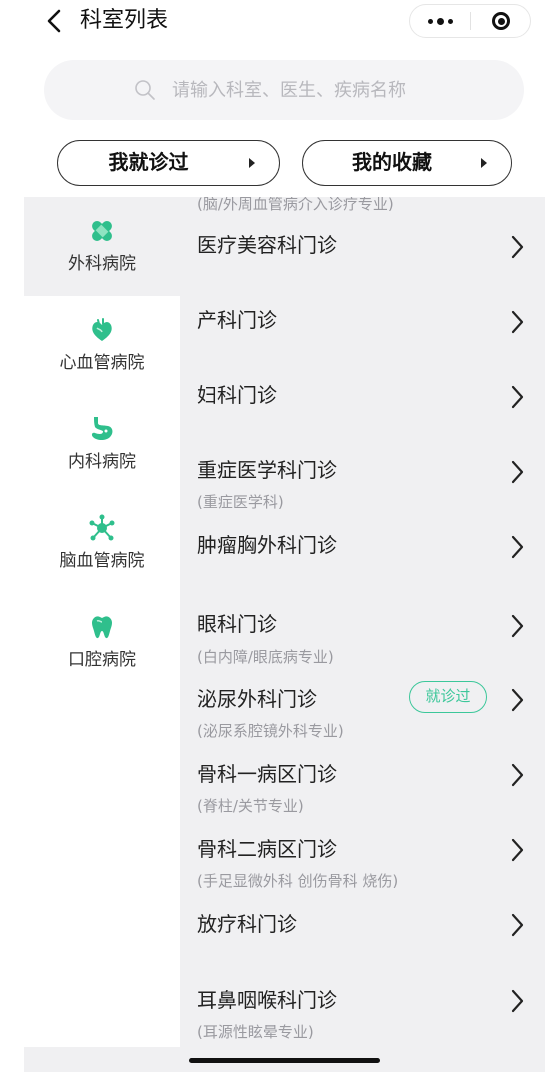  What do you see at coordinates (267, 545) in the screenshot?
I see `department-name: 肿瘤胸外科门诊` at bounding box center [267, 545].